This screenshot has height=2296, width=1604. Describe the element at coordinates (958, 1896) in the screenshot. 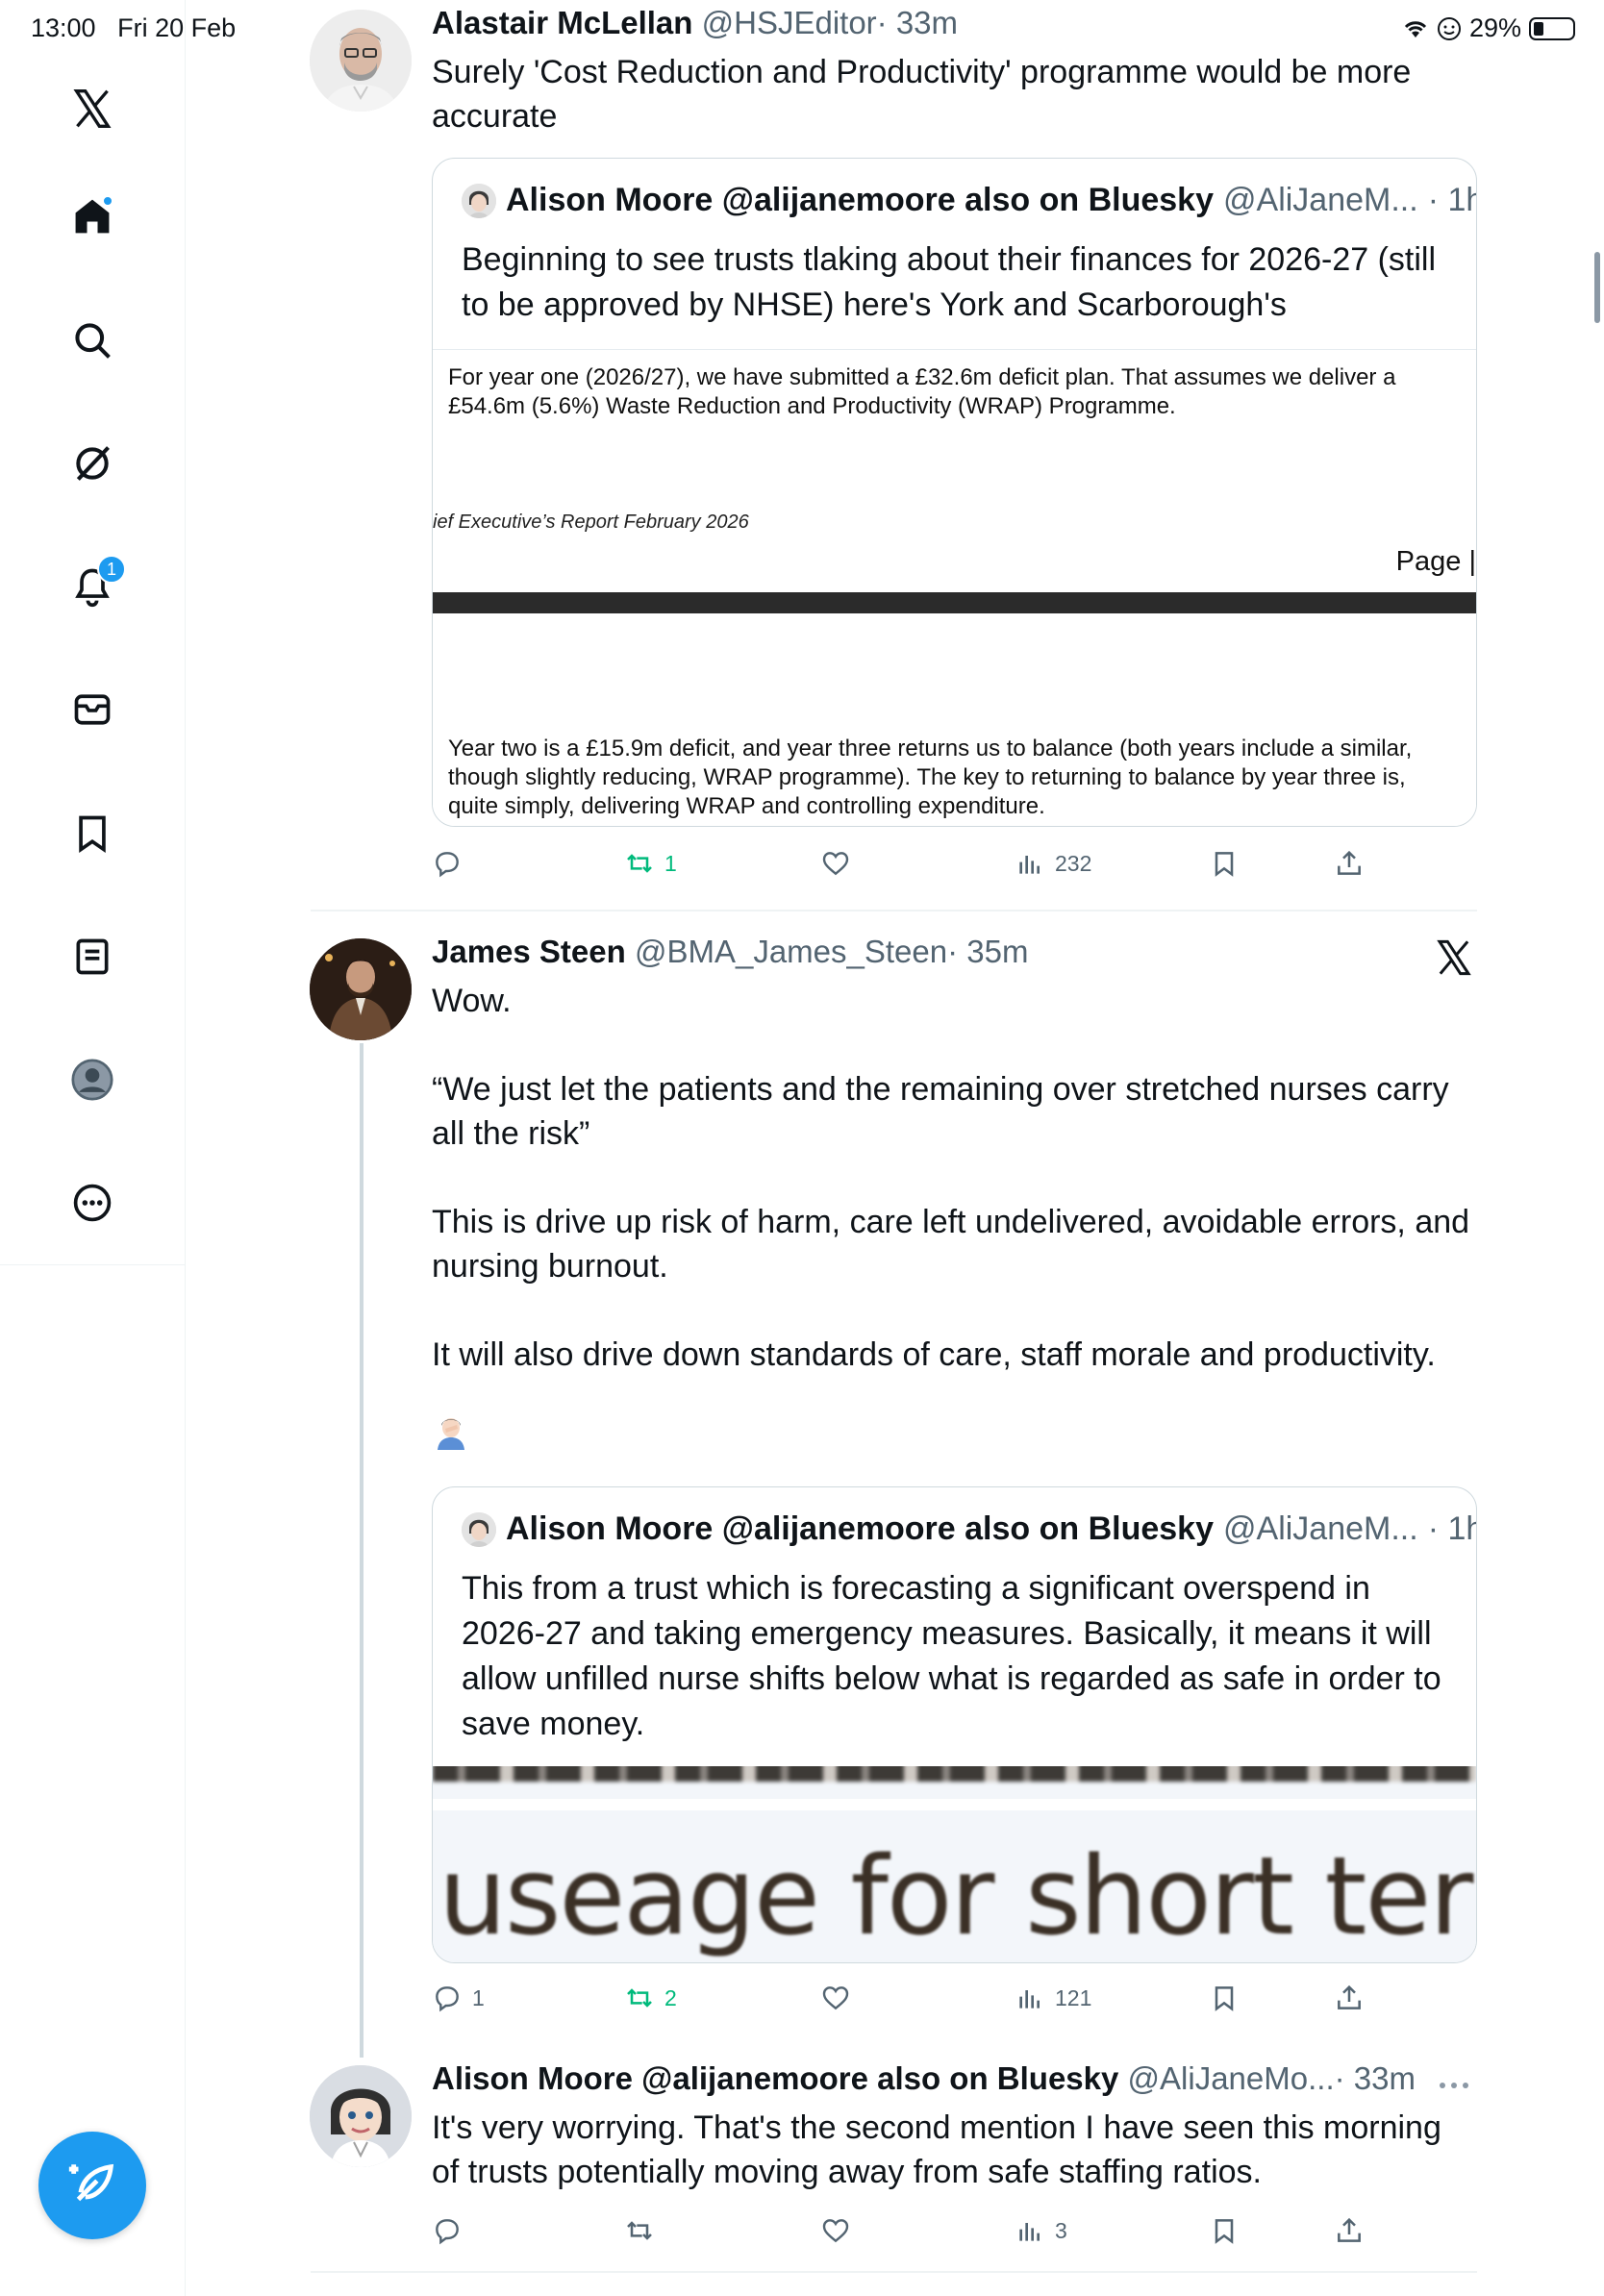

I see `image-large-text: useage for short term` at that location.